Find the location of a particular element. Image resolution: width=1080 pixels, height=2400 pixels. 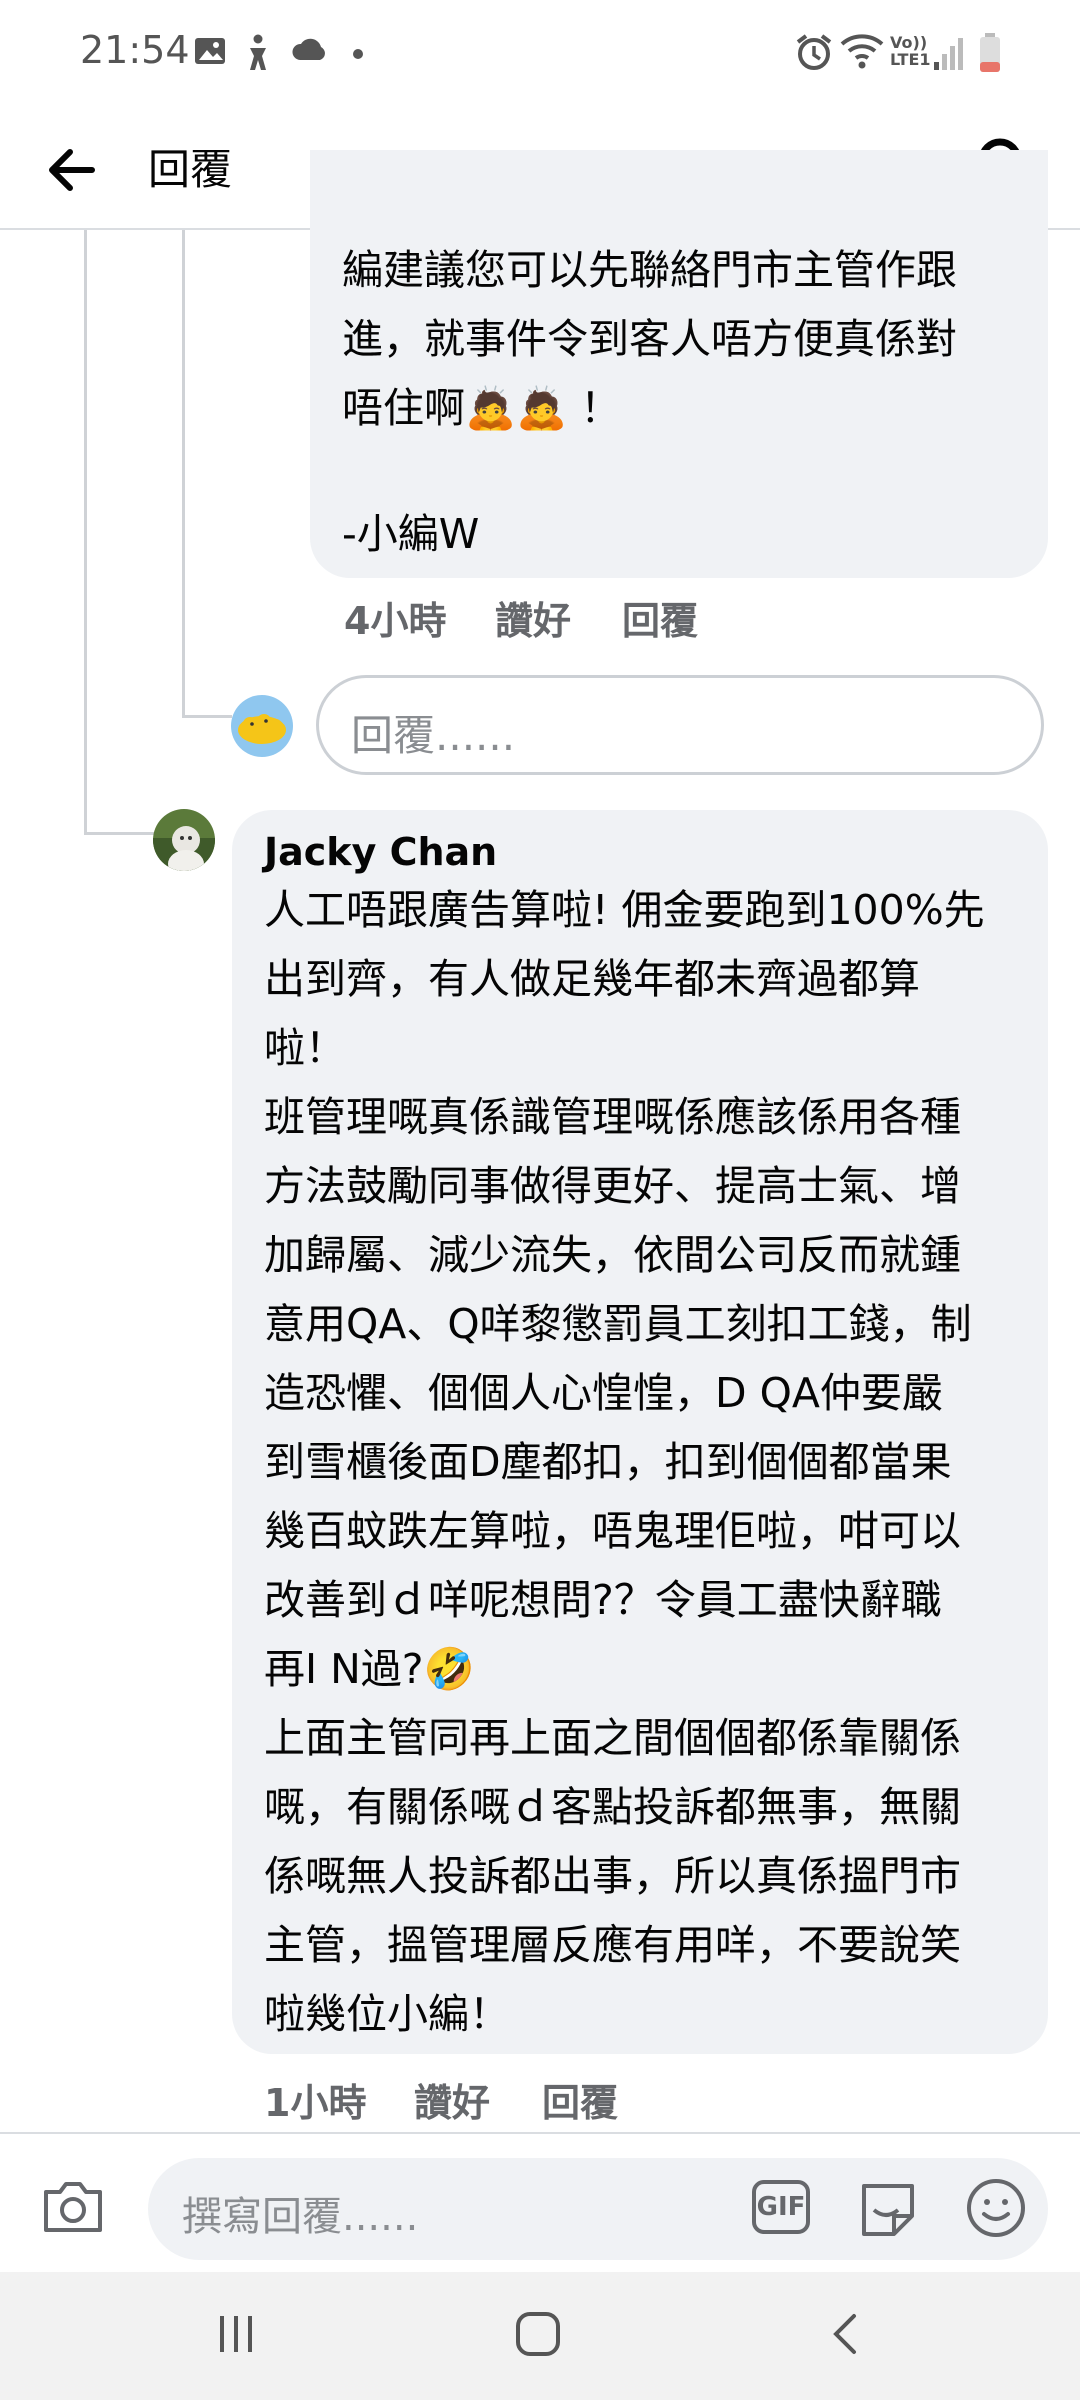

comment-author: Jacky Chan is located at coordinates (380, 852).